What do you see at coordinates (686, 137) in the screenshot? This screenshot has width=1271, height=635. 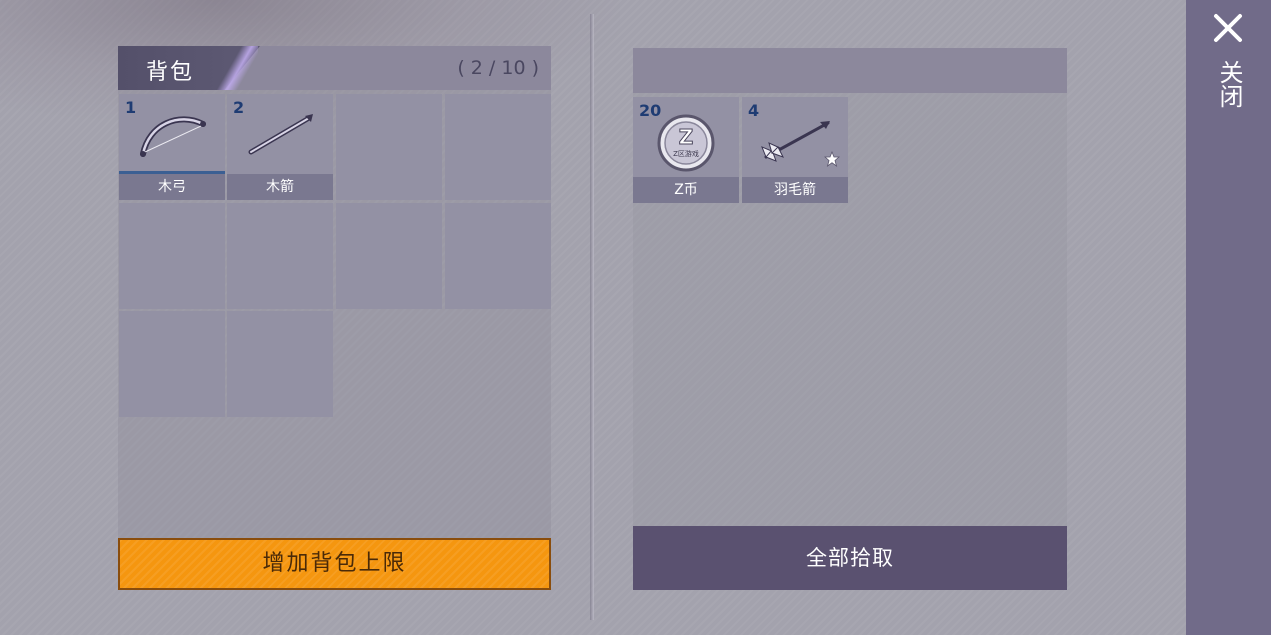 I see `svg-text: Z` at bounding box center [686, 137].